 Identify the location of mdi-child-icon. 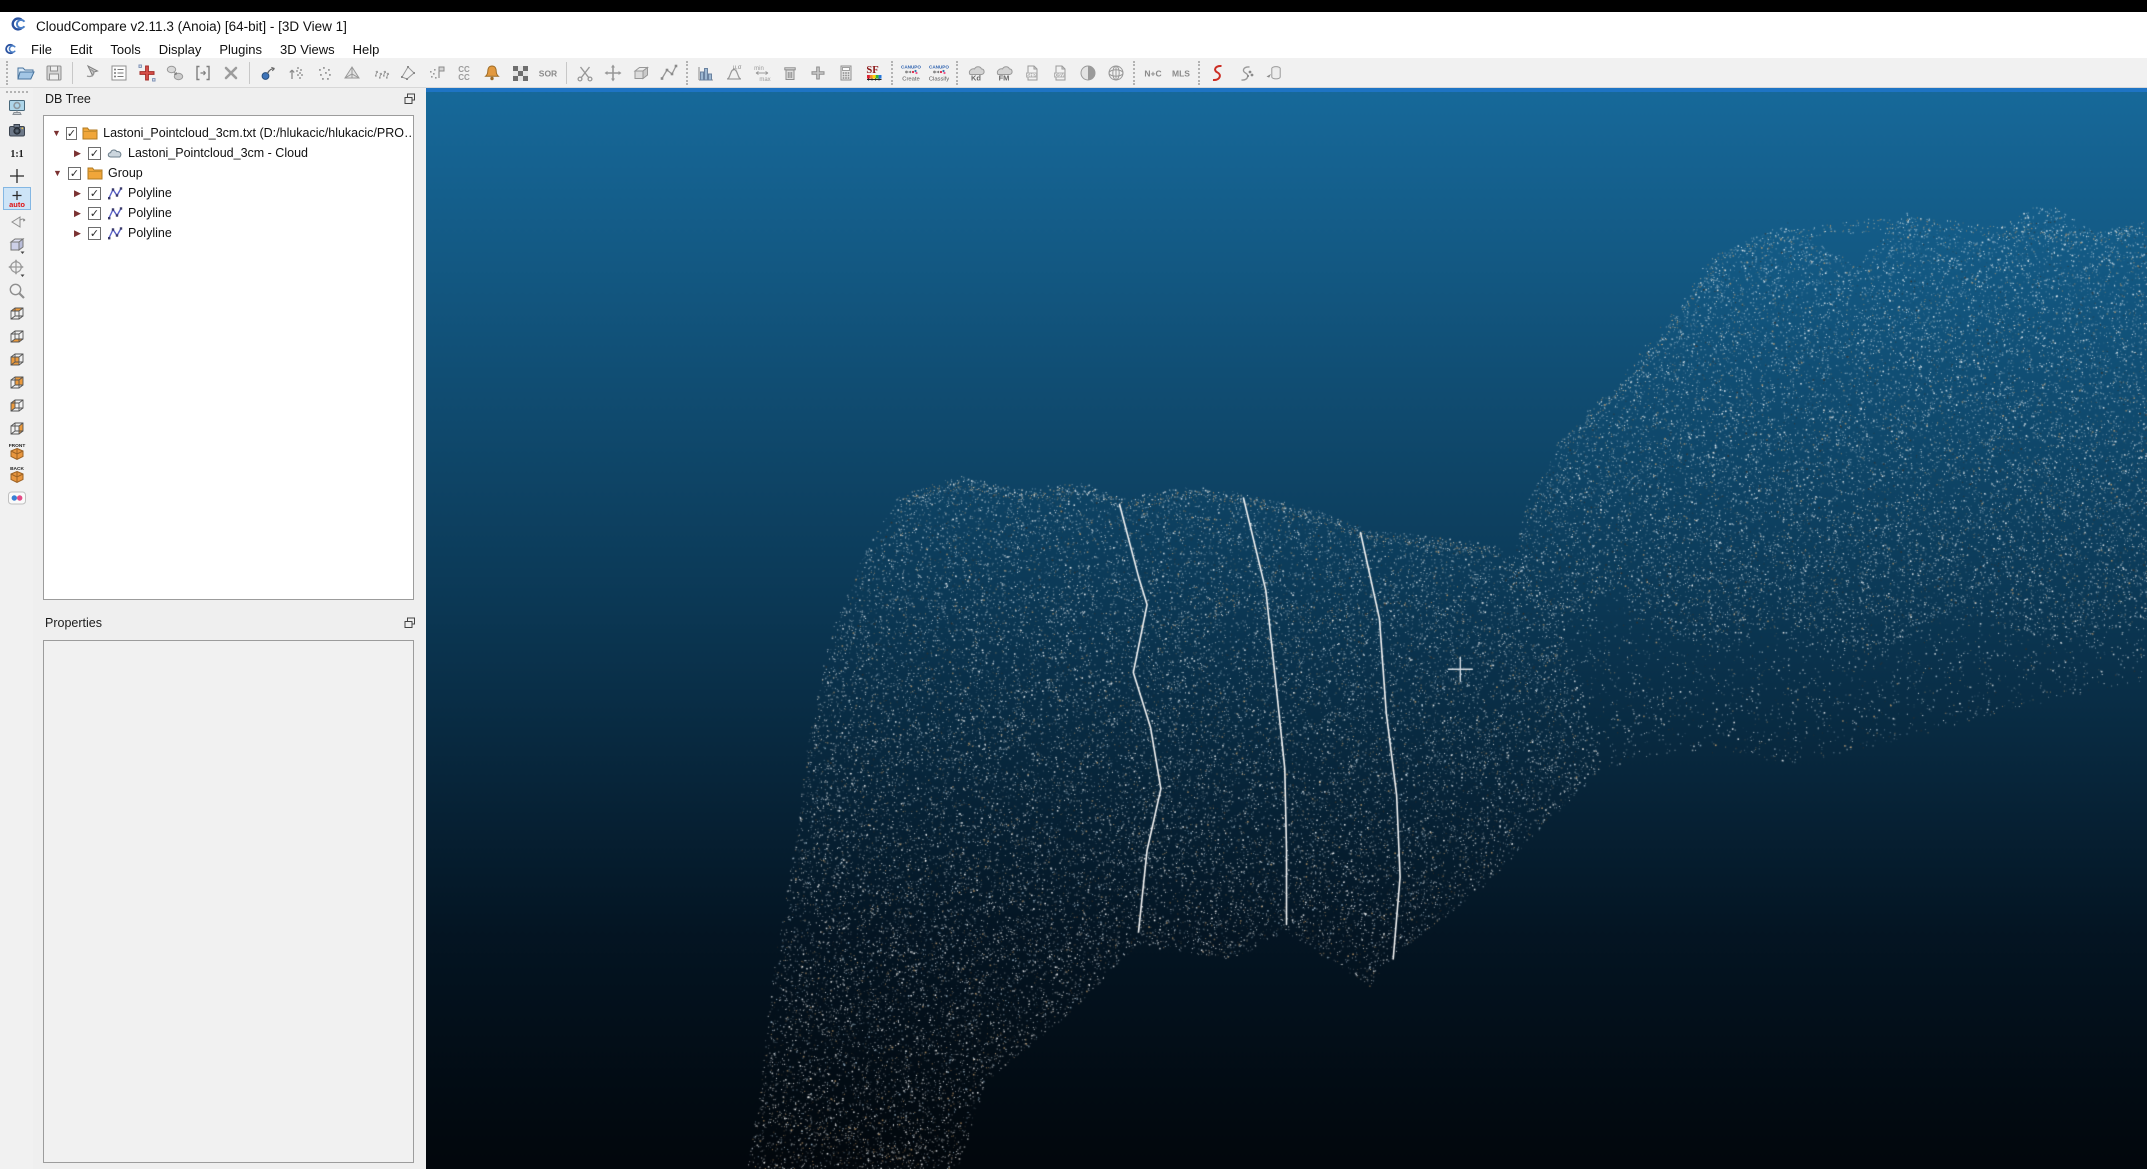
(11, 49).